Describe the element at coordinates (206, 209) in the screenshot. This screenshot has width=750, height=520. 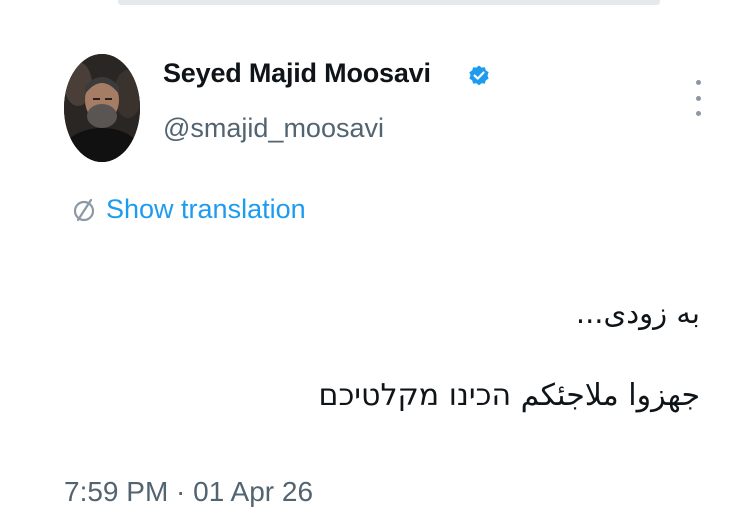
I see `show-translation-label: Show translation` at that location.